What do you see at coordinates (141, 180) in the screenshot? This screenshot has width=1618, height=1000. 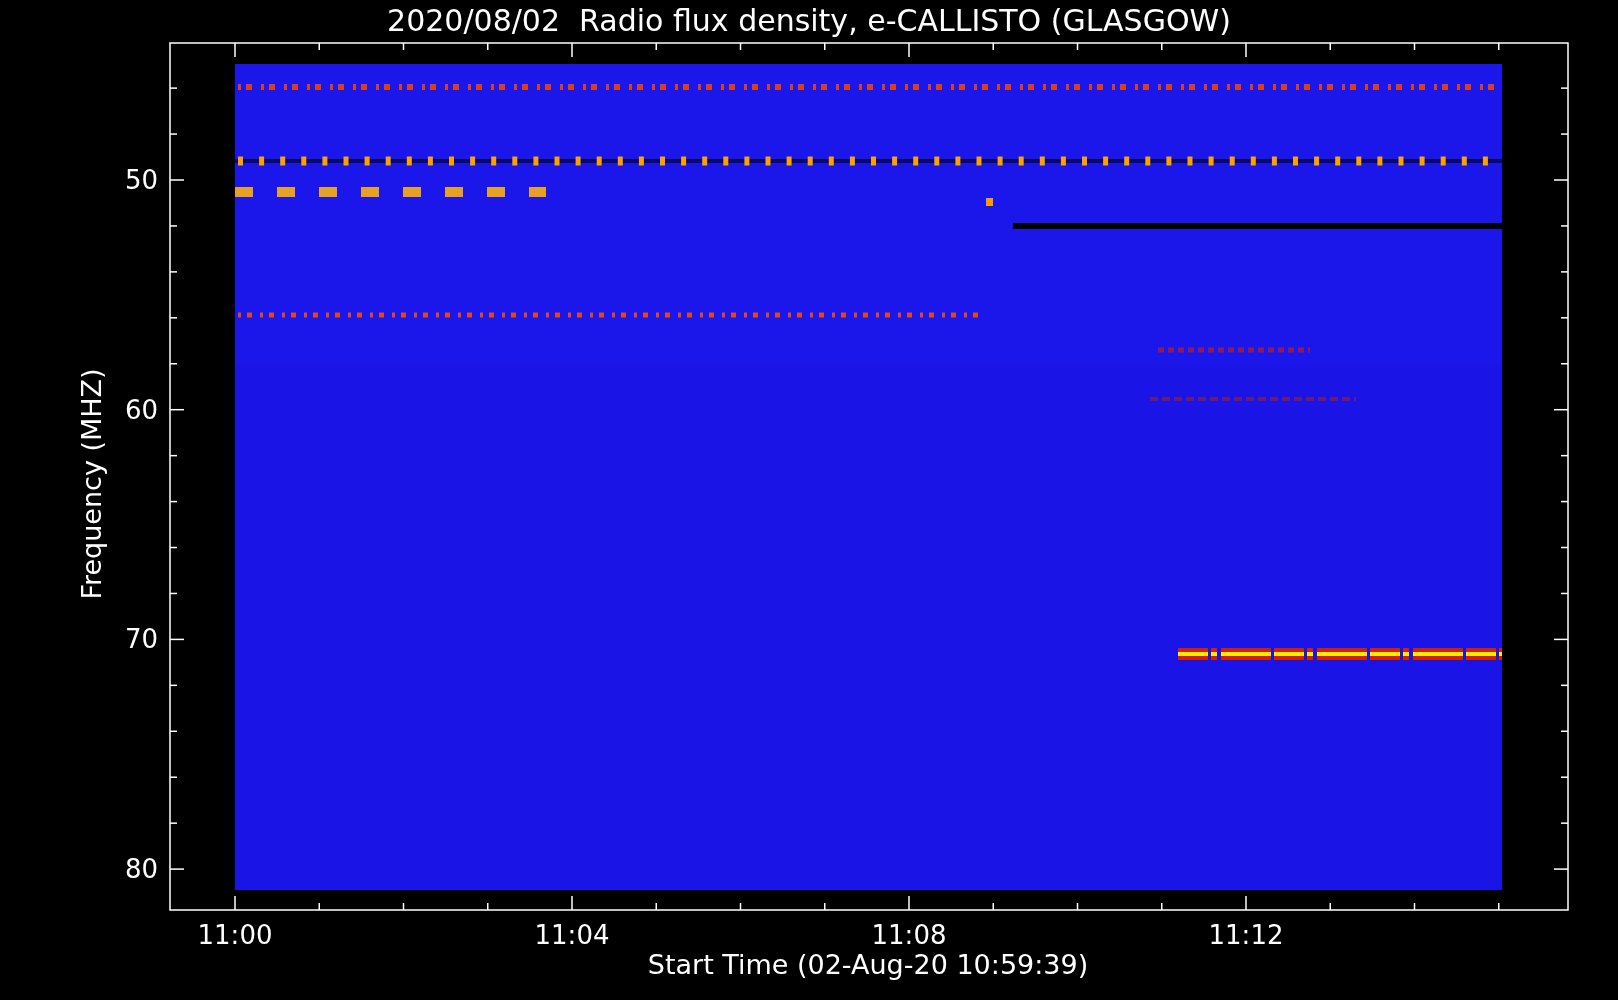 I see `tick-label: 50` at bounding box center [141, 180].